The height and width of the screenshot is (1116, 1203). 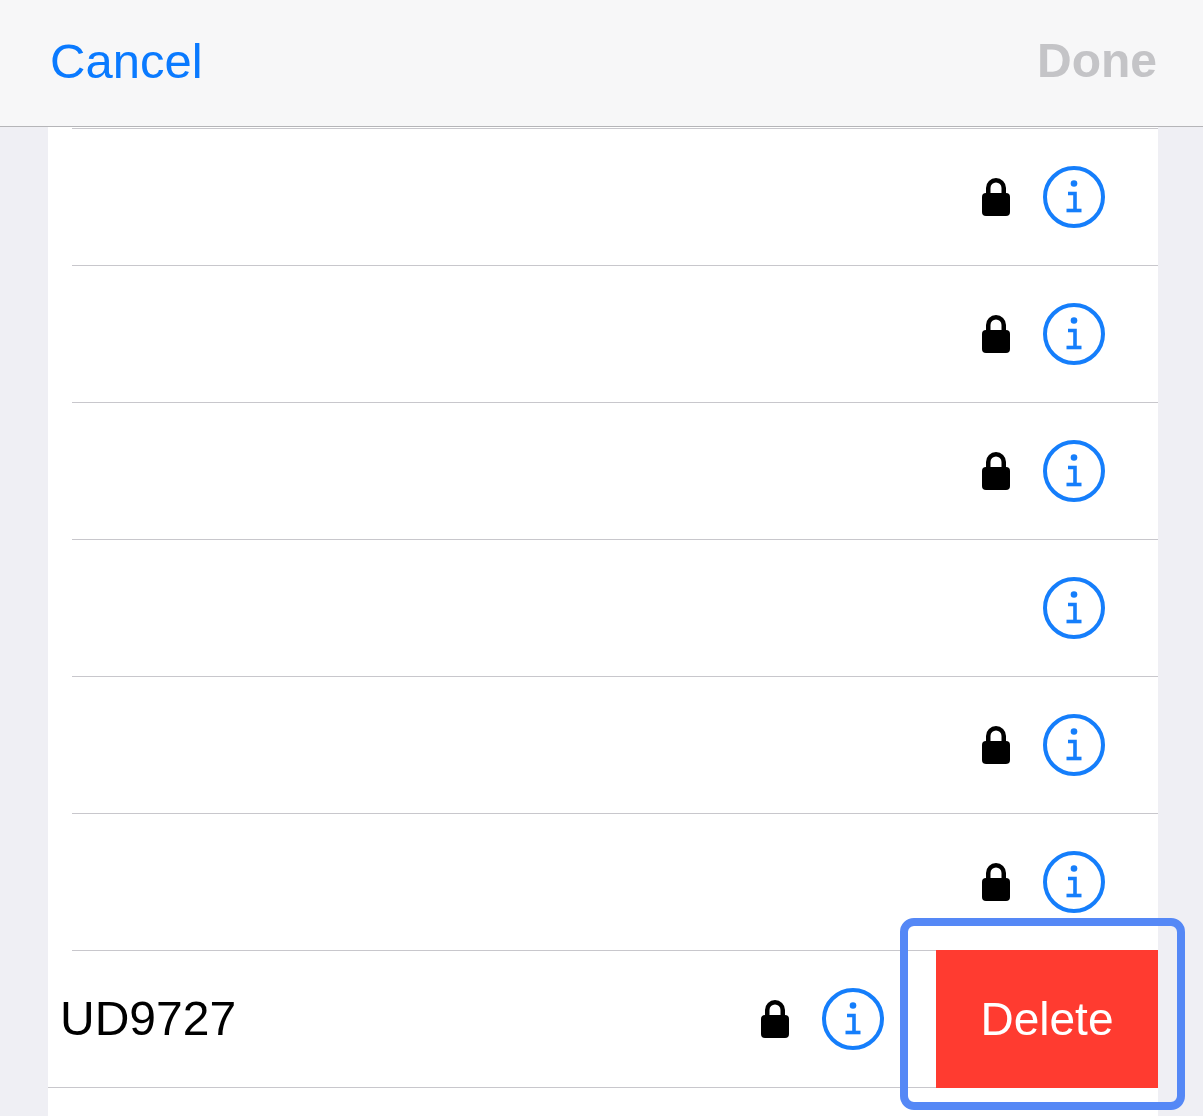 I want to click on delete-button: Delete, so click(x=1047, y=1019).